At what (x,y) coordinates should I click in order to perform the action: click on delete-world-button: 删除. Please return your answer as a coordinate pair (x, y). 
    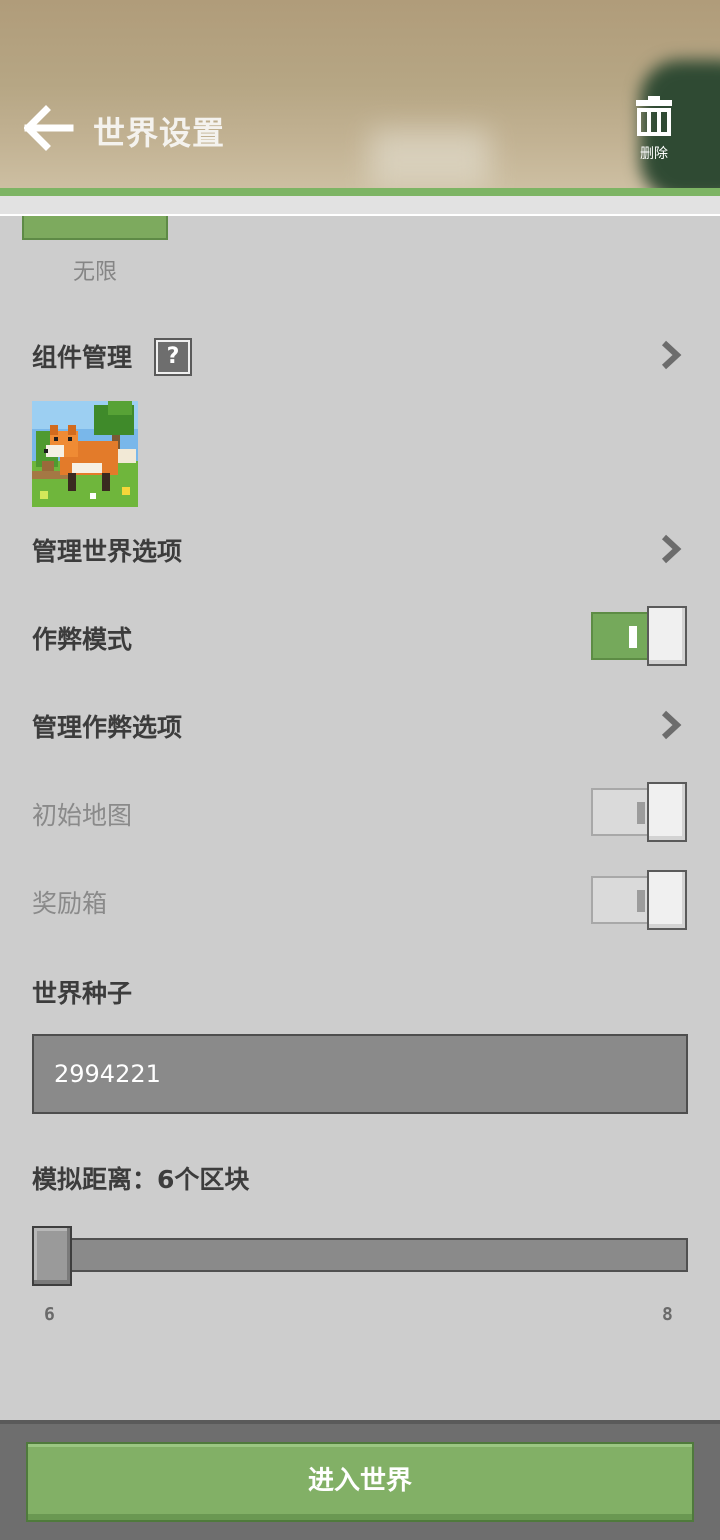
    Looking at the image, I should click on (654, 131).